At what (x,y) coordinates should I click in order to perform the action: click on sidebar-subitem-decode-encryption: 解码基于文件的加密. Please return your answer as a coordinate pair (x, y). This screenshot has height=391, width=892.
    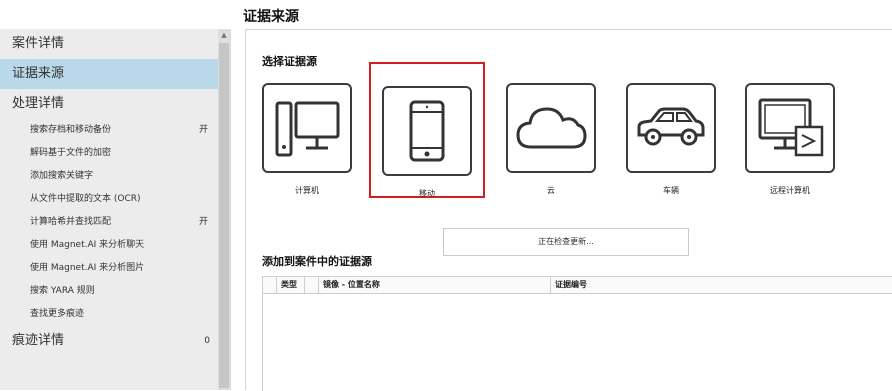
    Looking at the image, I should click on (109, 153).